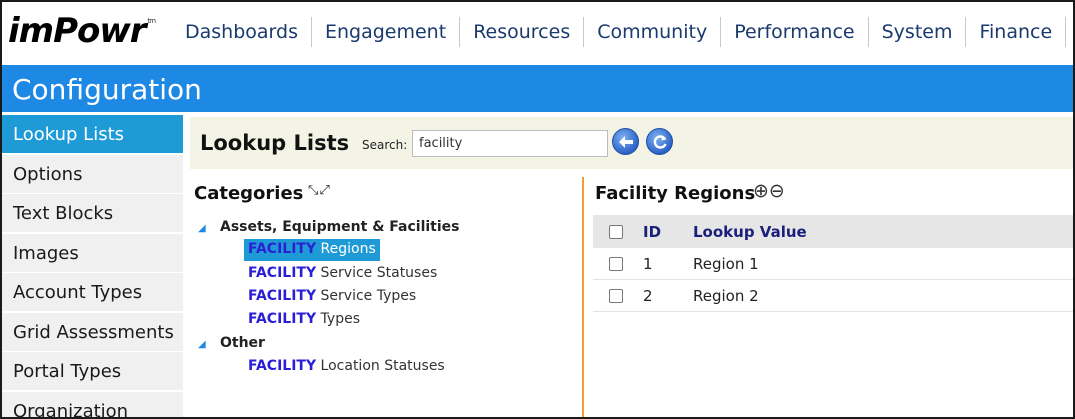 The image size is (1075, 419). I want to click on row-value: Region 1, so click(726, 263).